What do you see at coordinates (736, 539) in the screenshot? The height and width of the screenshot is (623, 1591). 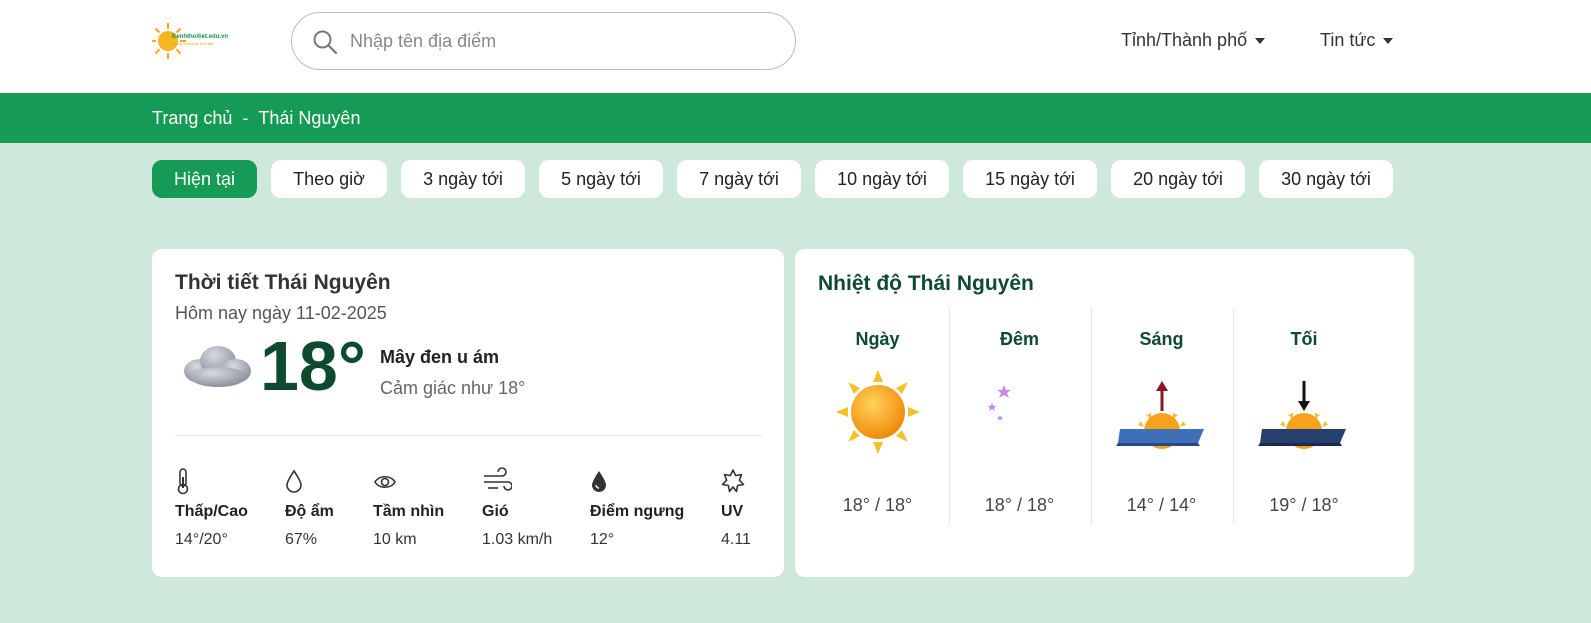 I see `stat-value: 4.11` at bounding box center [736, 539].